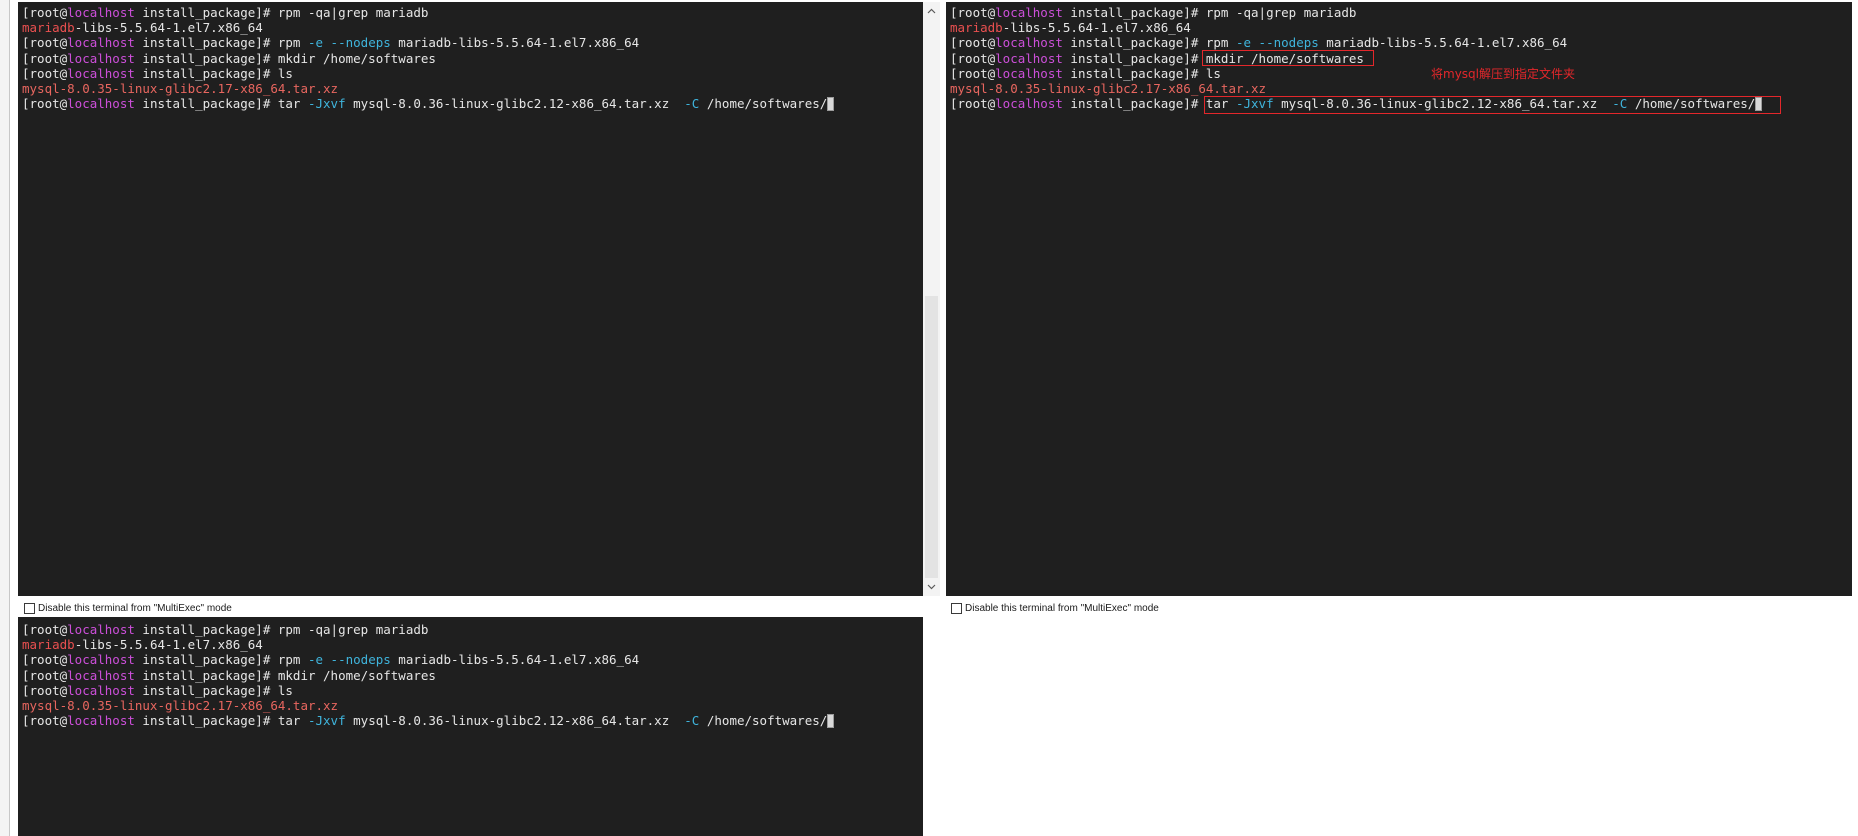 The height and width of the screenshot is (836, 1858). What do you see at coordinates (1503, 74) in the screenshot?
I see `annotation-note: 将mysql解压到指定文件夹` at bounding box center [1503, 74].